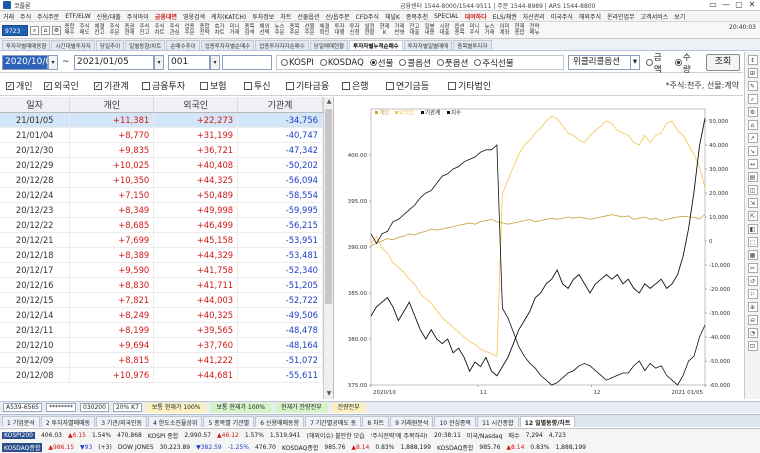  Describe the element at coordinates (122, 421) in the screenshot. I see `window-tab: 3 기관/외국인동` at that location.